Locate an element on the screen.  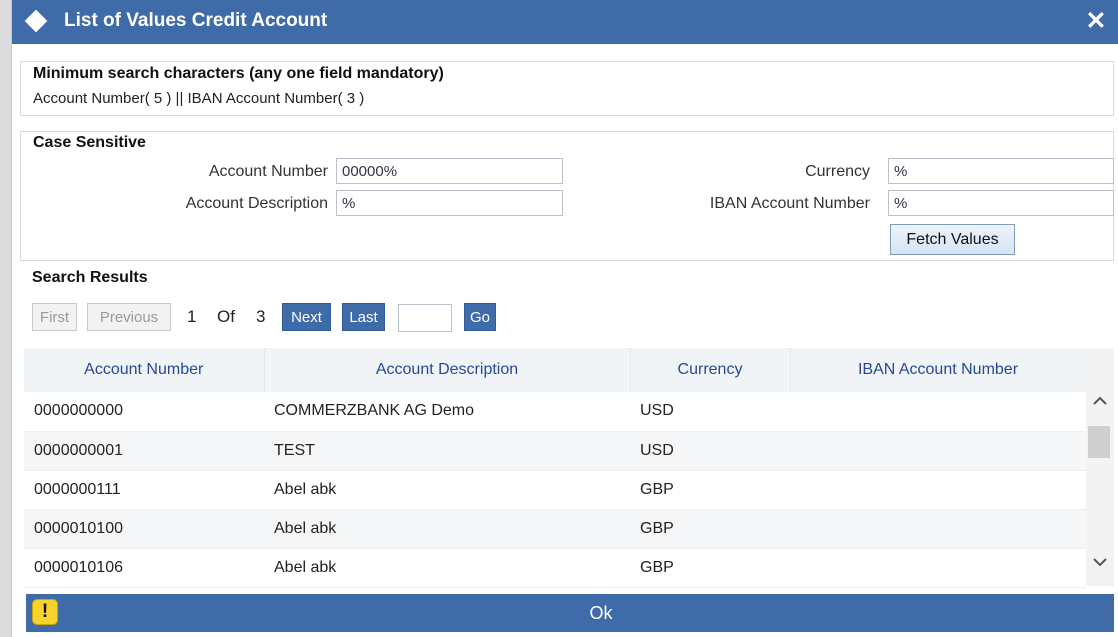
chevron-up-icon is located at coordinates (1100, 401).